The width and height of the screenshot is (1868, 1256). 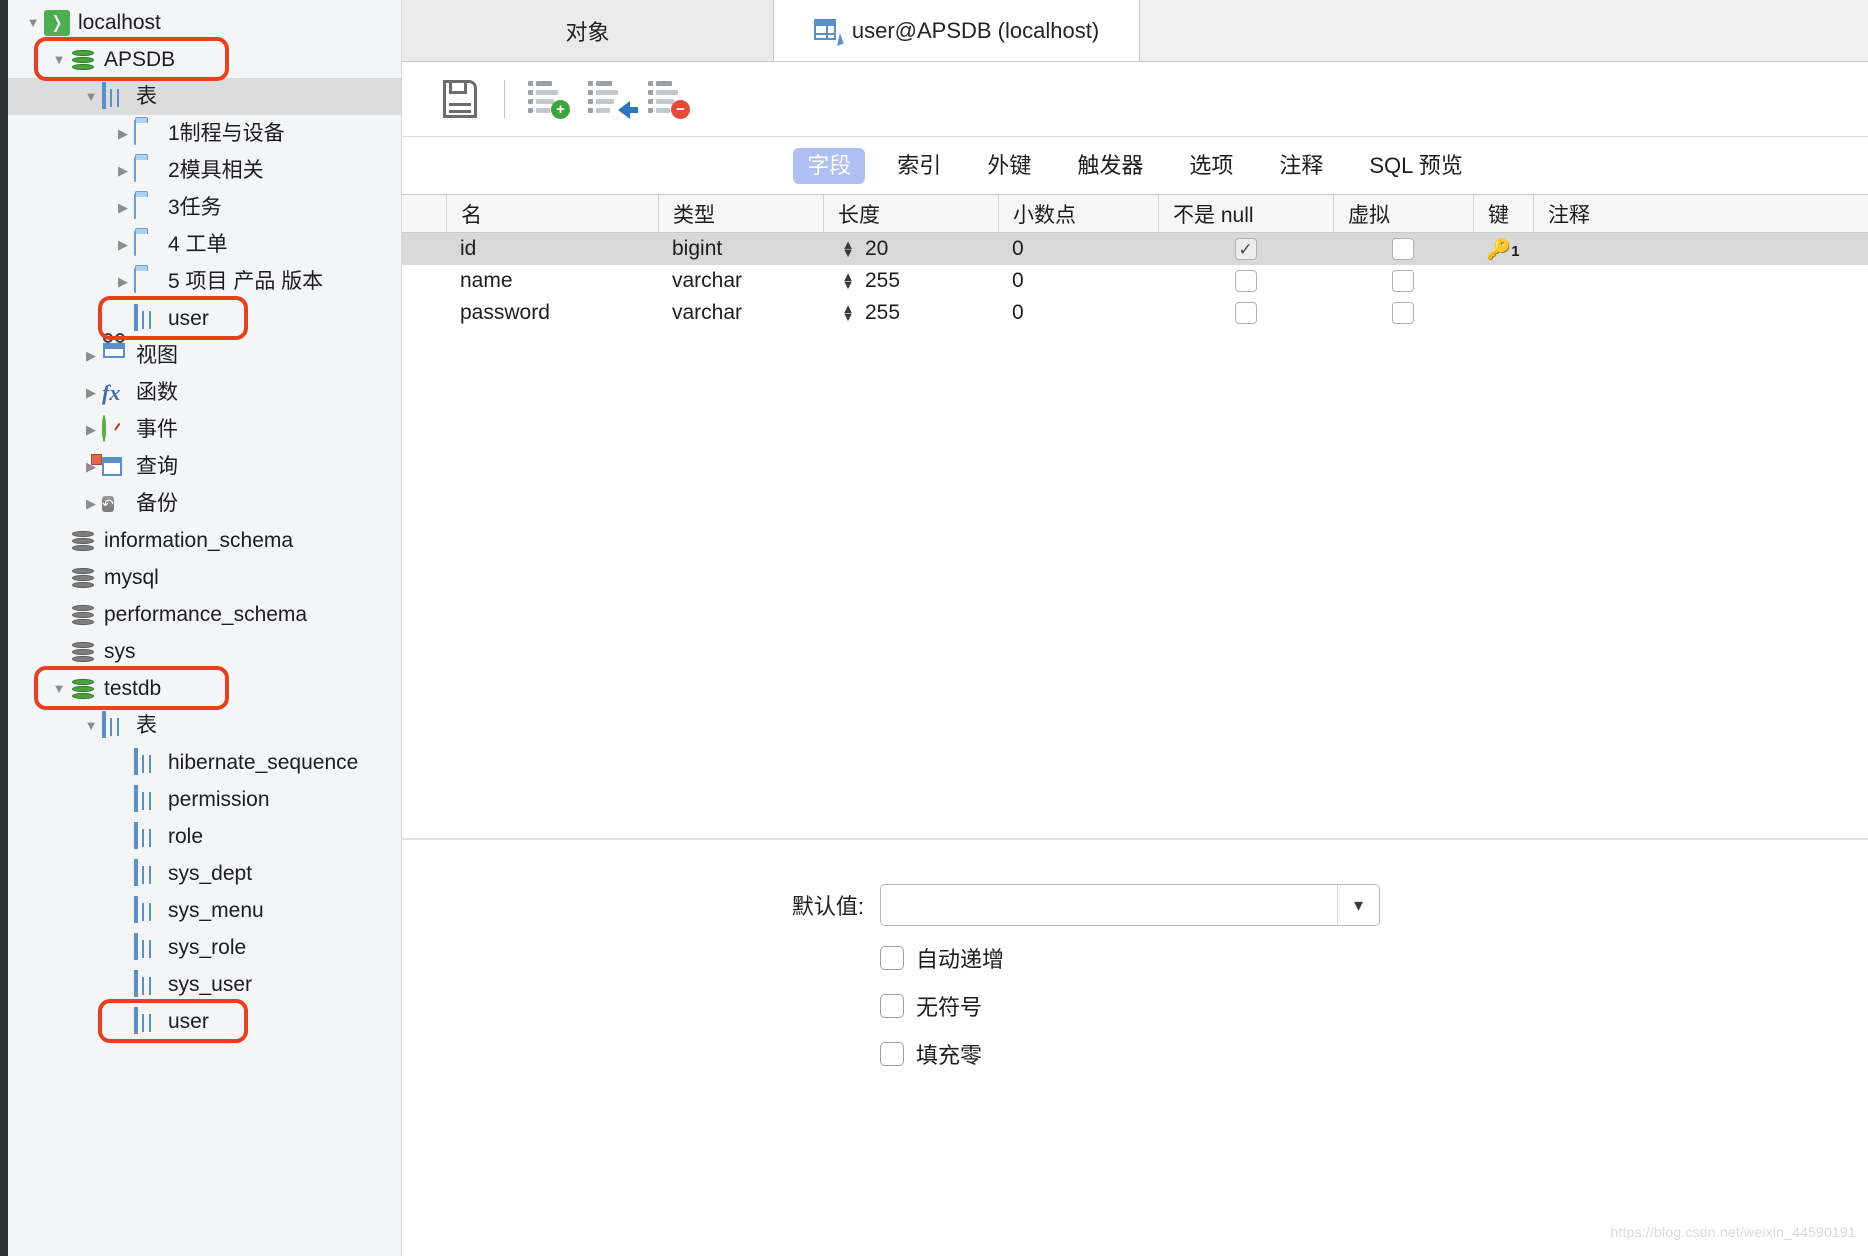 What do you see at coordinates (204, 947) in the screenshot?
I see `tree-item-sys_role: sys_role` at bounding box center [204, 947].